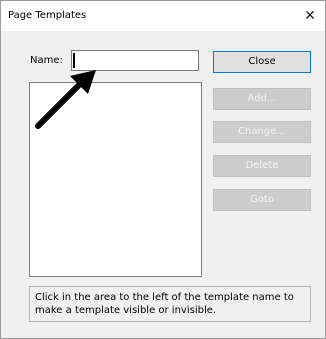  What do you see at coordinates (262, 166) in the screenshot?
I see `delete-button: Delete` at bounding box center [262, 166].